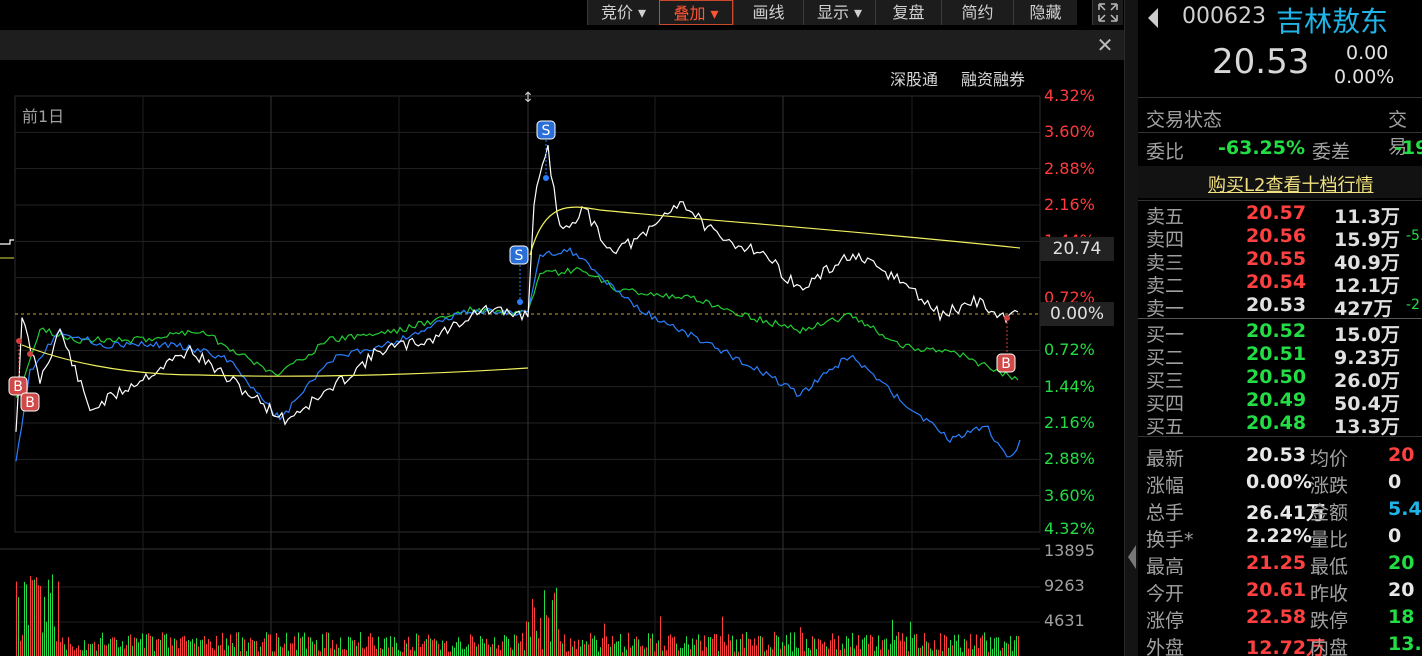 The height and width of the screenshot is (656, 1422). Describe the element at coordinates (1069, 204) in the screenshot. I see `axis-label-up-3: 2.16%` at that location.